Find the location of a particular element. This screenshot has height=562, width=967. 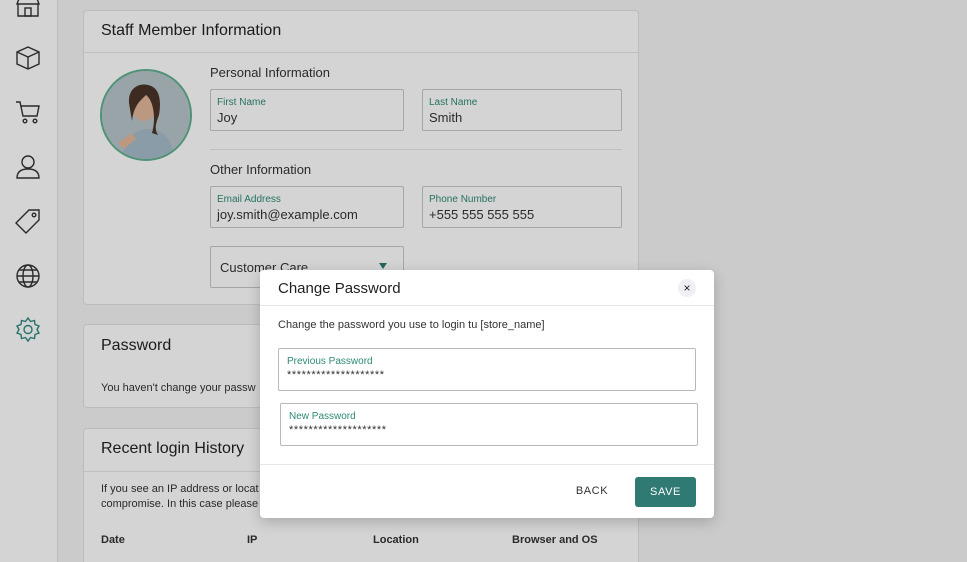

previous-password-label: Previous Password is located at coordinates (330, 361).